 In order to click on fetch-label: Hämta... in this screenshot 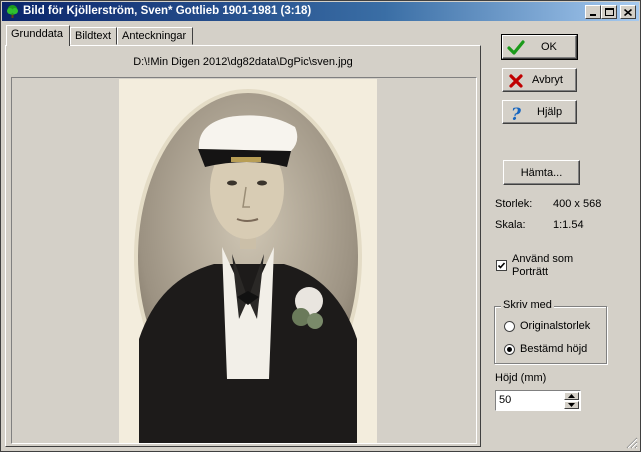, I will do `click(541, 173)`.